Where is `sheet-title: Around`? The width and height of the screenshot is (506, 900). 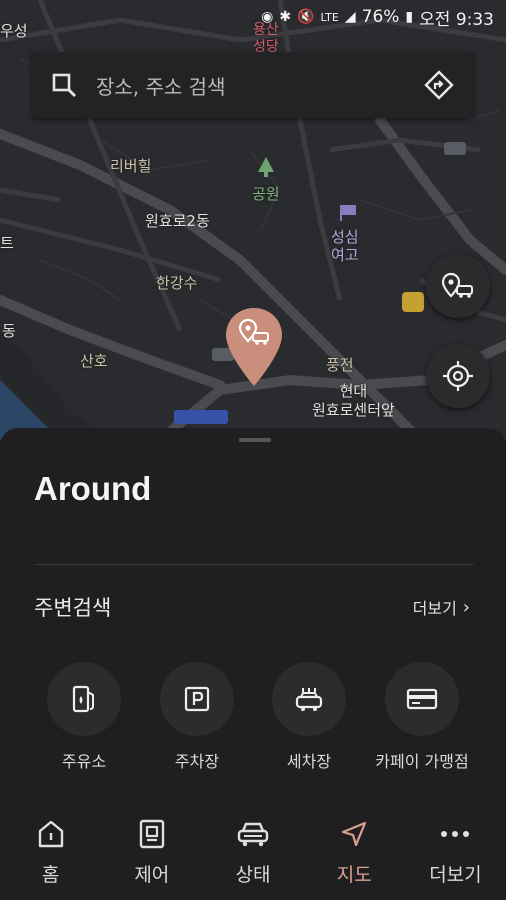 sheet-title: Around is located at coordinates (93, 488).